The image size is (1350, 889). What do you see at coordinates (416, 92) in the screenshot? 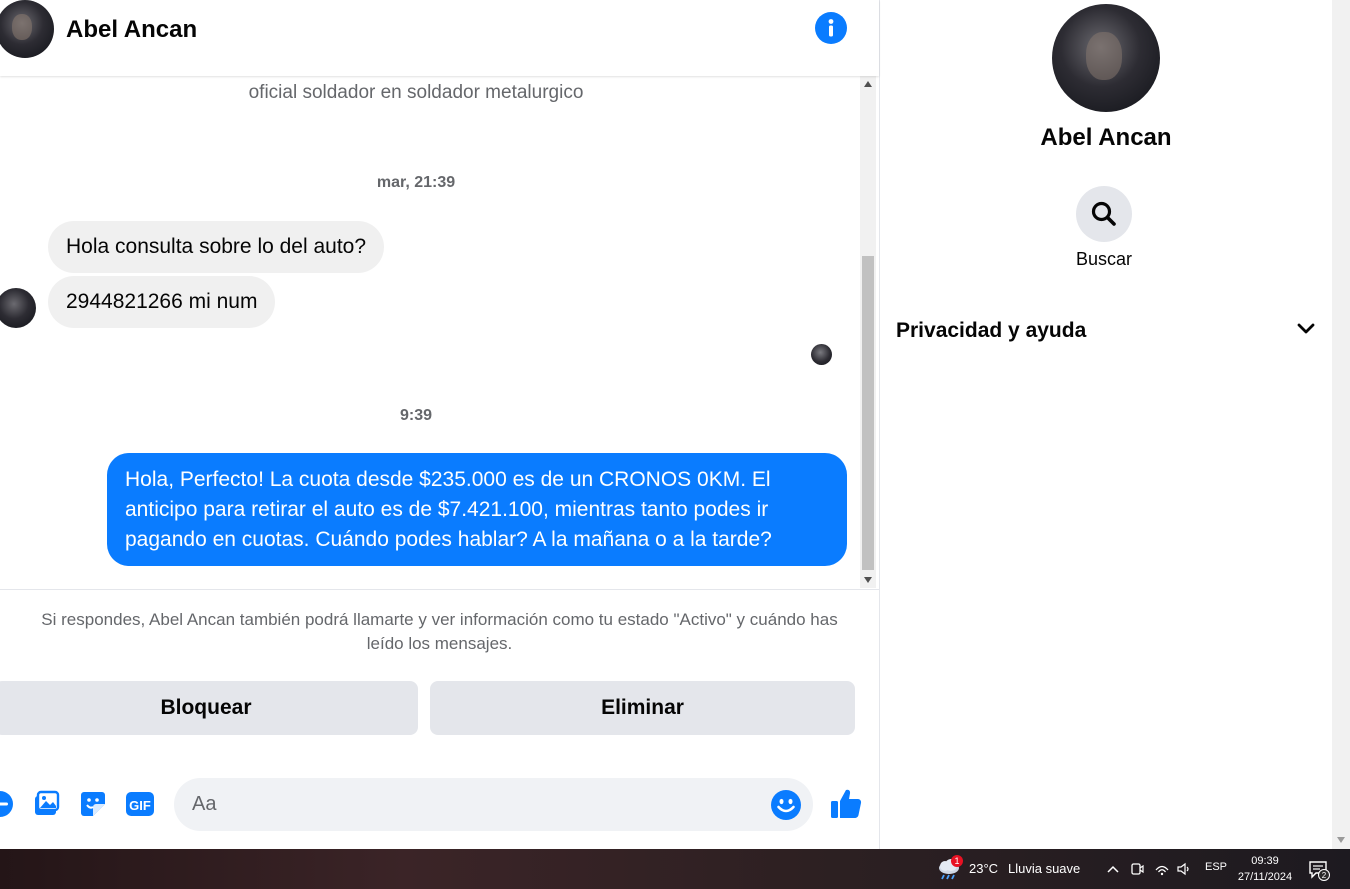
I see `contact-work-info: oficial soldador en soldador metalurgico` at bounding box center [416, 92].